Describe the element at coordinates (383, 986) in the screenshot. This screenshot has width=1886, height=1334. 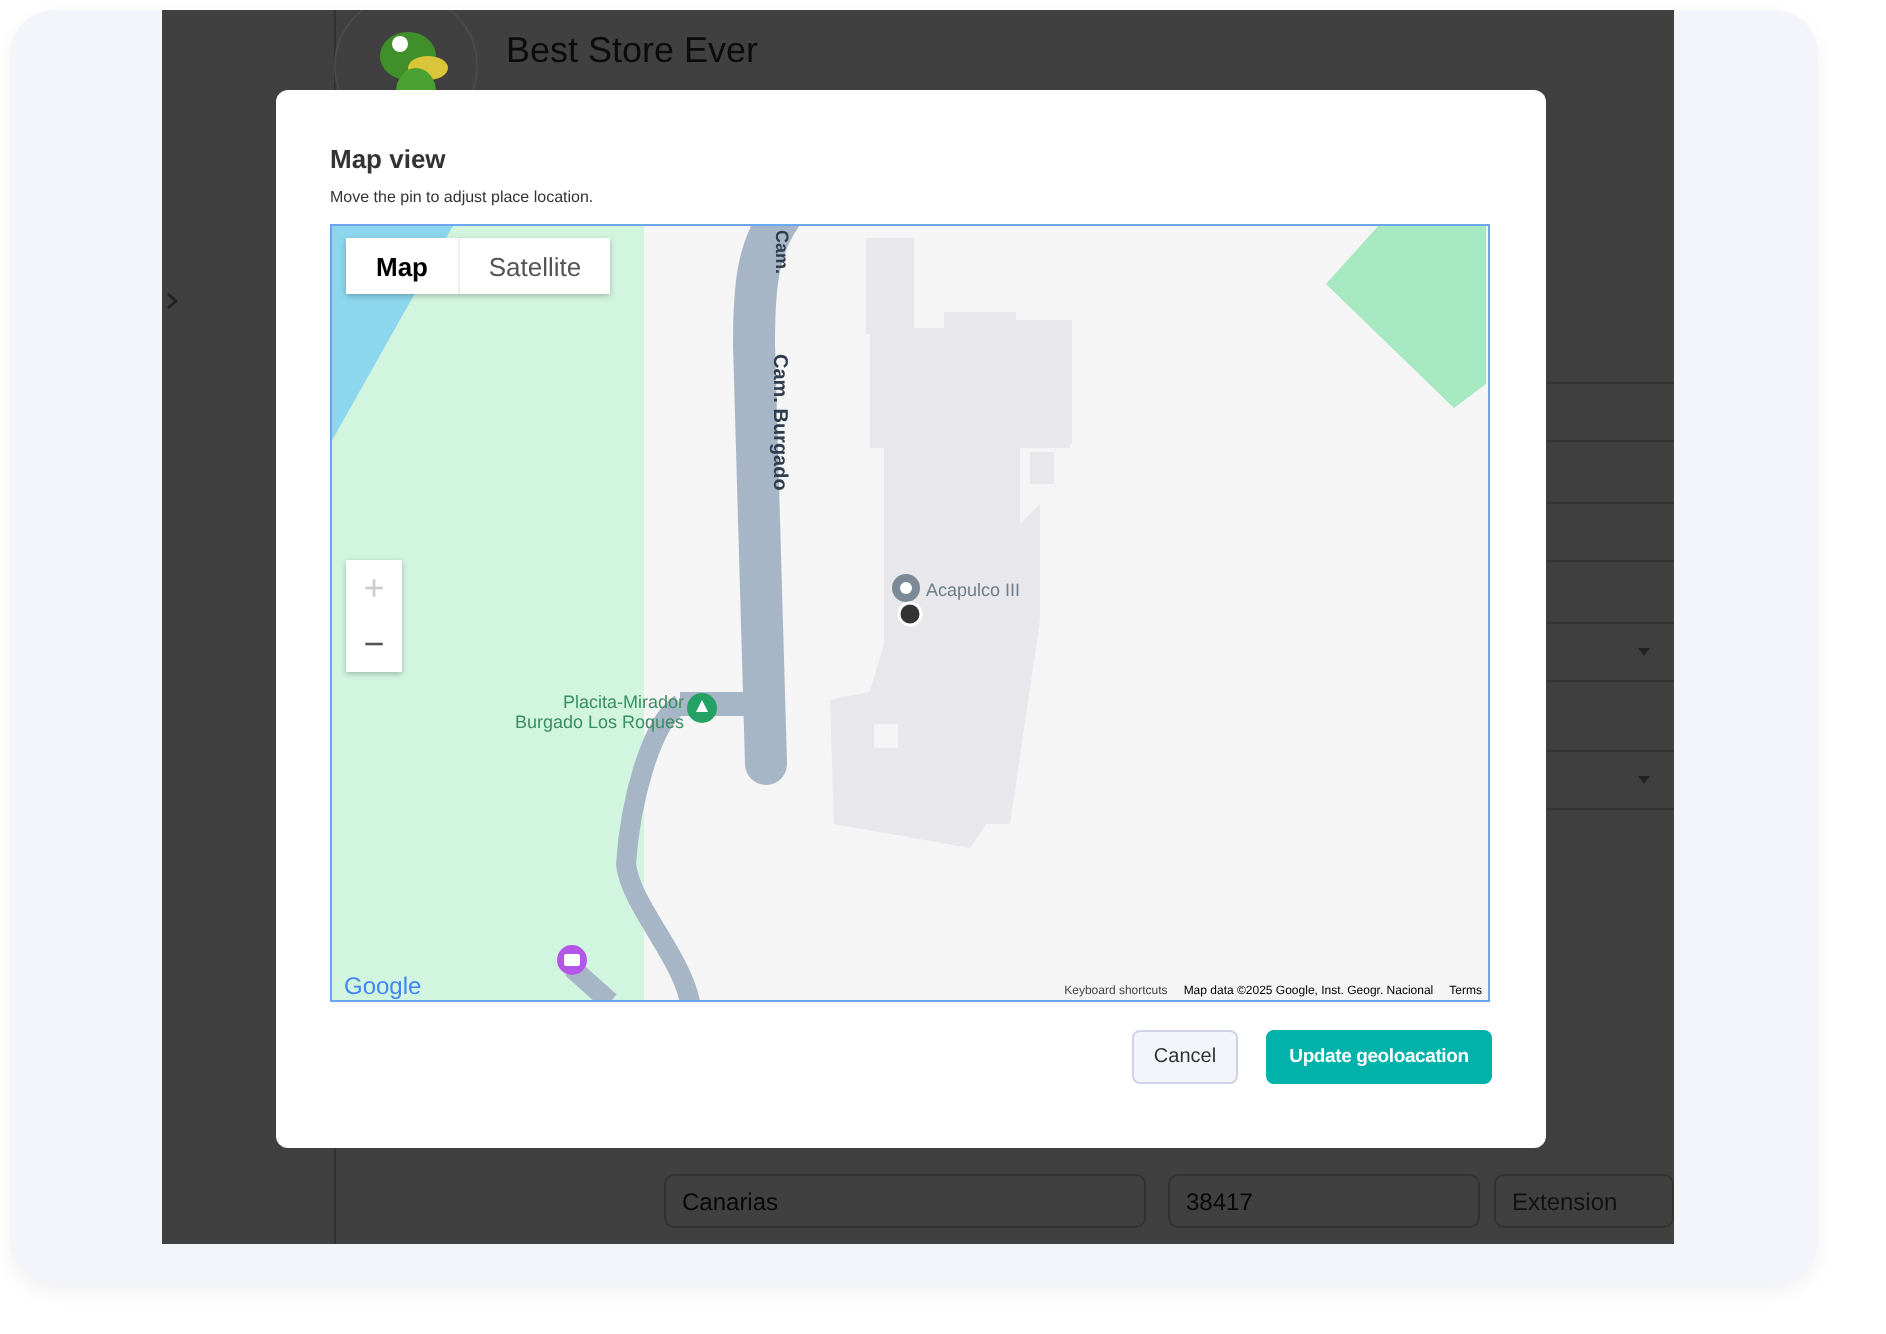
I see `map-logo: Google` at that location.